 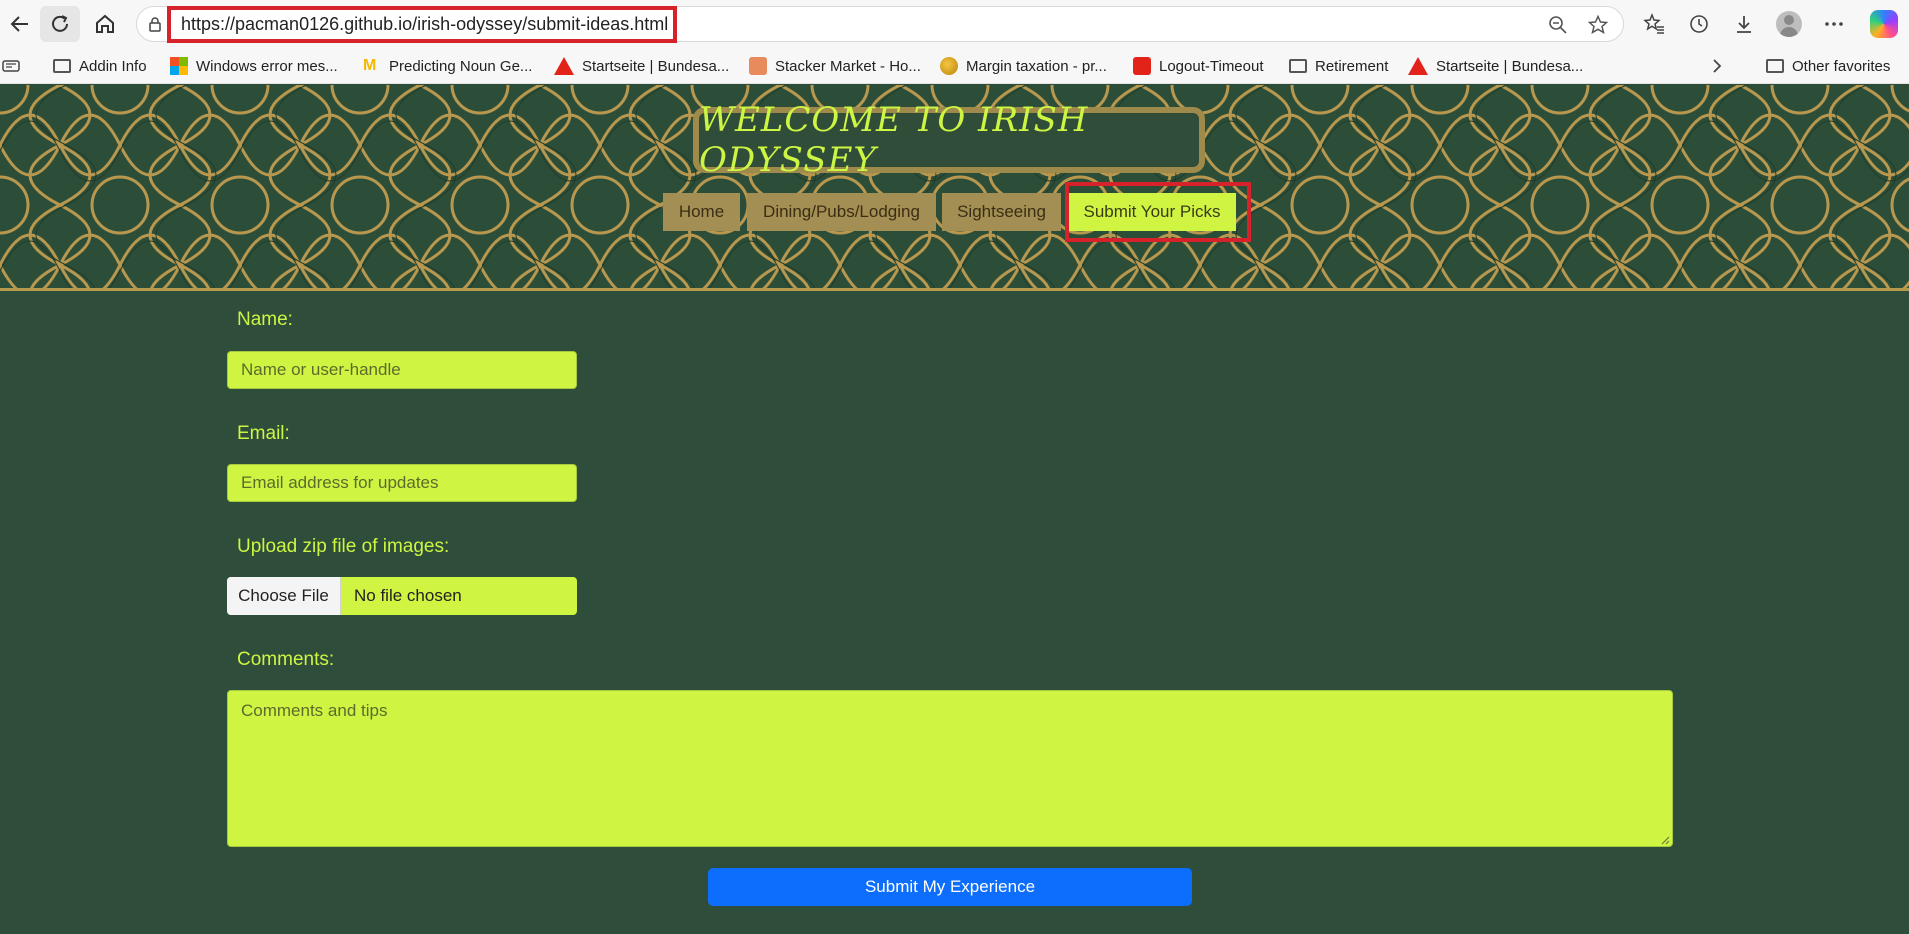 I want to click on bookmark-item: Logout-Timeout, so click(x=1198, y=66).